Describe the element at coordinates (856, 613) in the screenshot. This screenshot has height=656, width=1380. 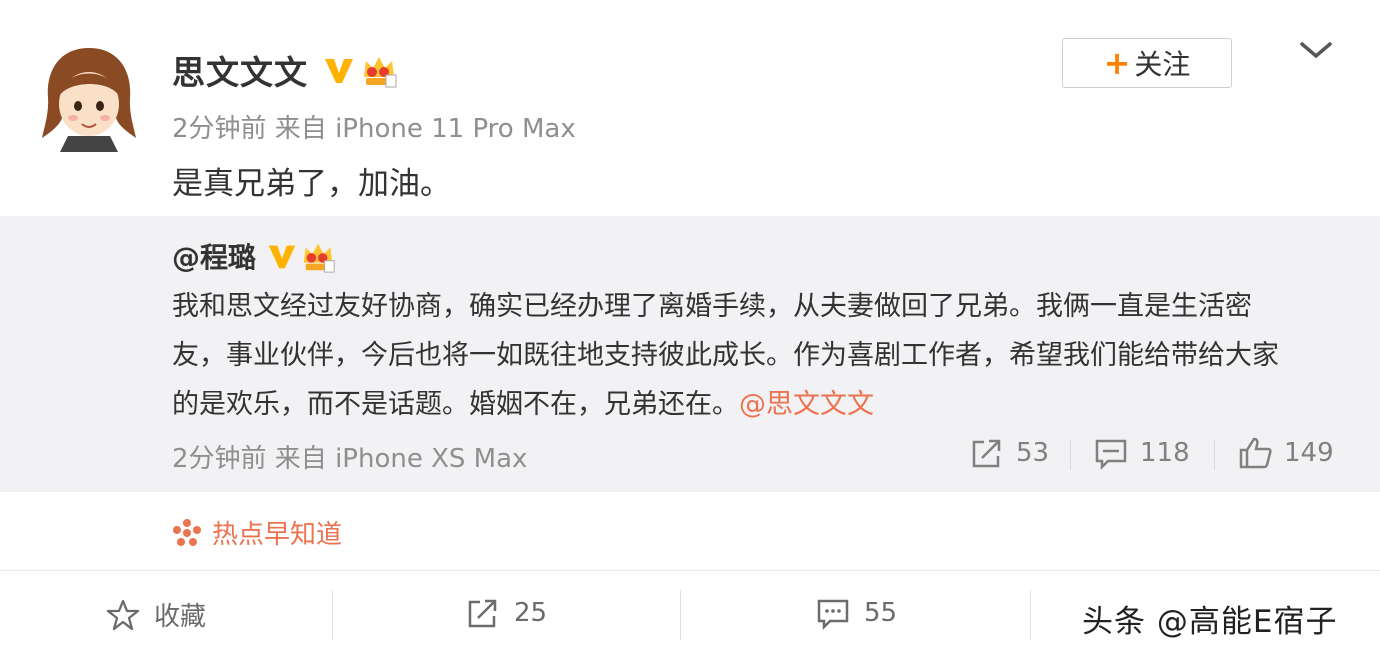
I see `comment-button: 55` at that location.